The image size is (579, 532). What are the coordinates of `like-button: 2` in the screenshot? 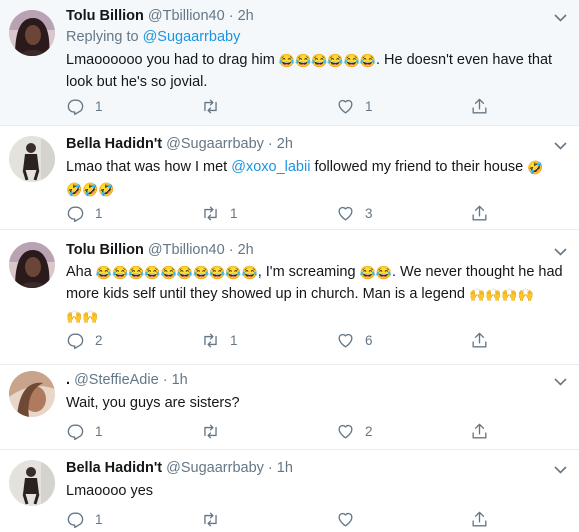 It's located at (354, 431).